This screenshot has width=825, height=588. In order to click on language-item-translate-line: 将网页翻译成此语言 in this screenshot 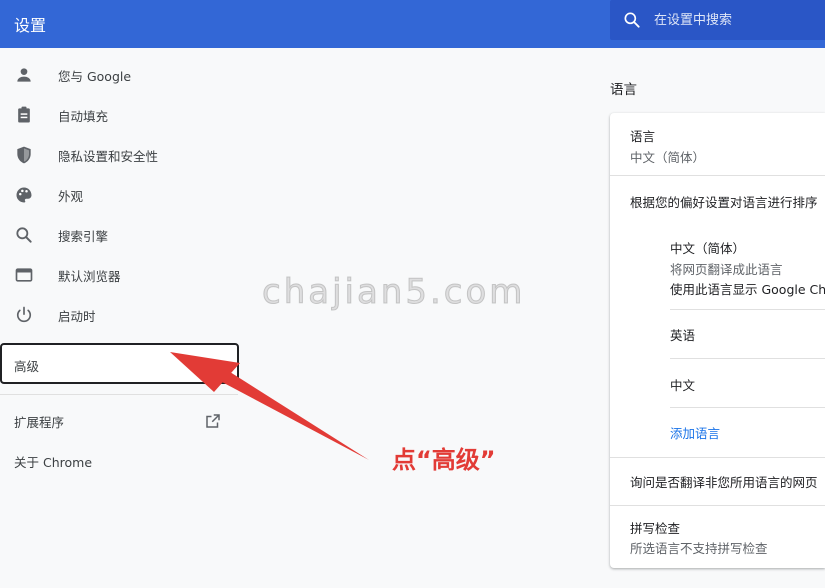, I will do `click(726, 269)`.